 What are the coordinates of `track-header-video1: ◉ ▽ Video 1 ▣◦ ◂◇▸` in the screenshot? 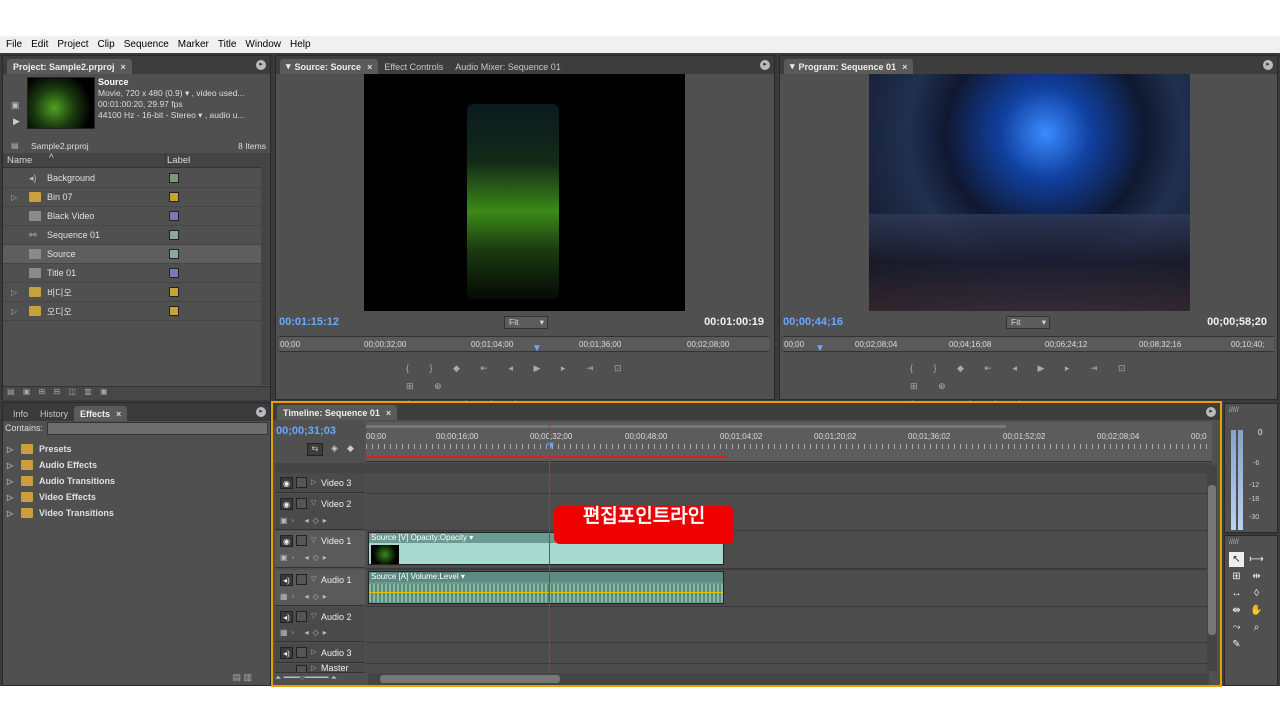 It's located at (320, 549).